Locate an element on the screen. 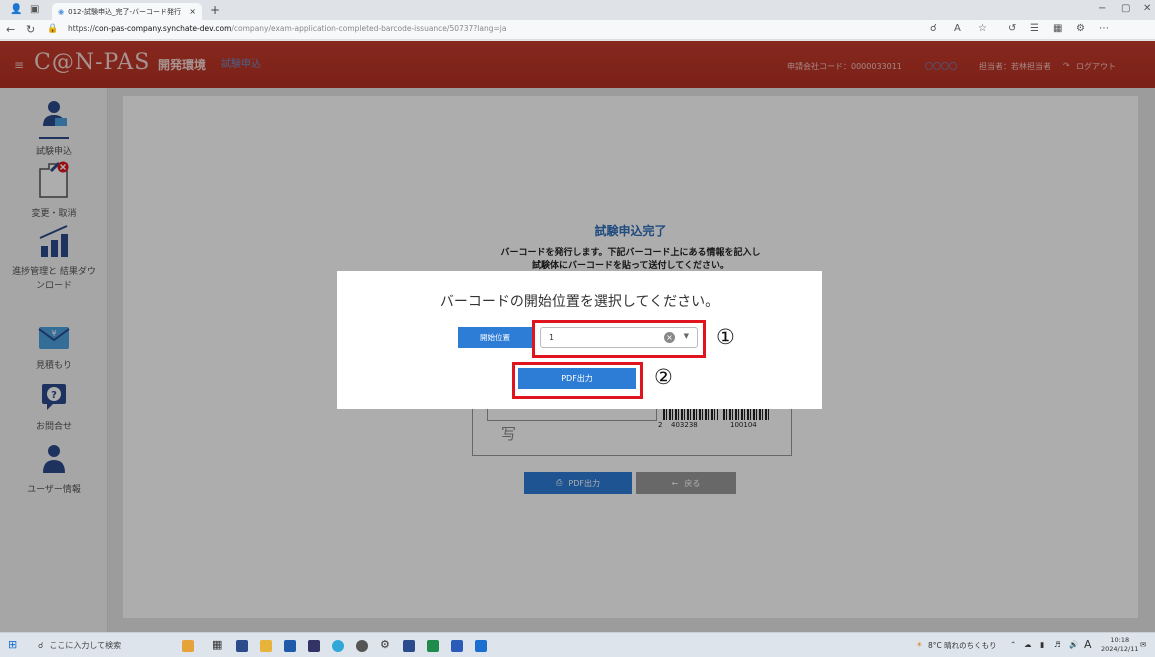 This screenshot has height=657, width=1155. annotation-number-1: ① is located at coordinates (725, 337).